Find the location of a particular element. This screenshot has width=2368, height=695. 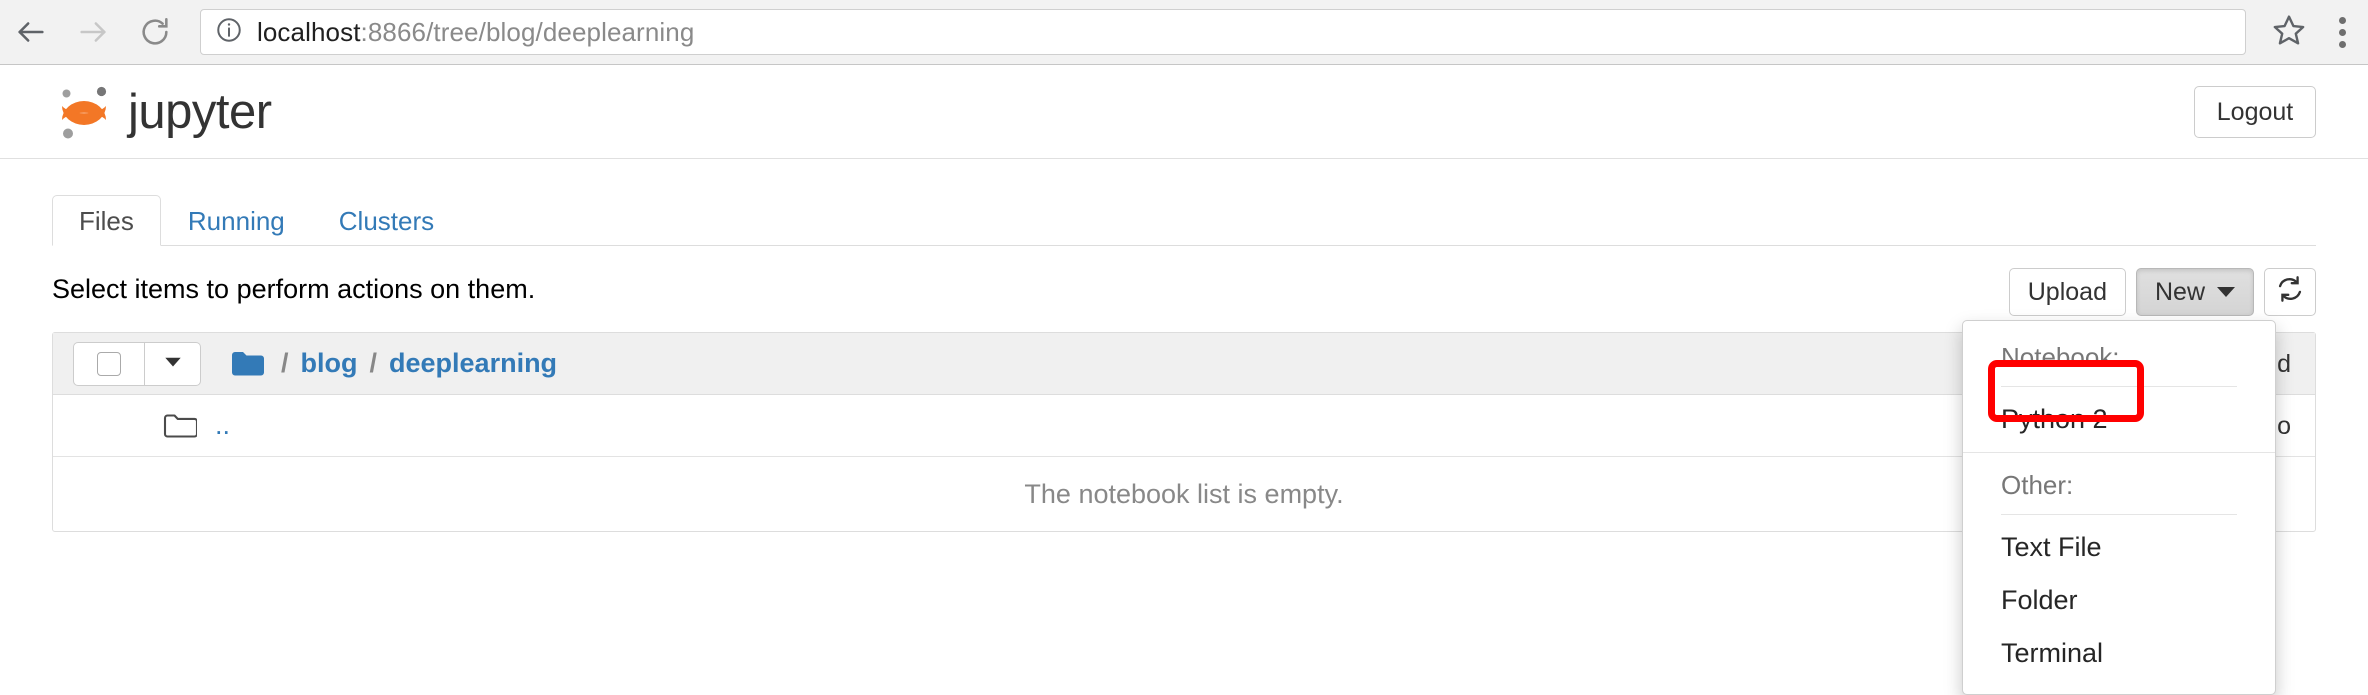

jupyter-logo: jupyter is located at coordinates (162, 112).